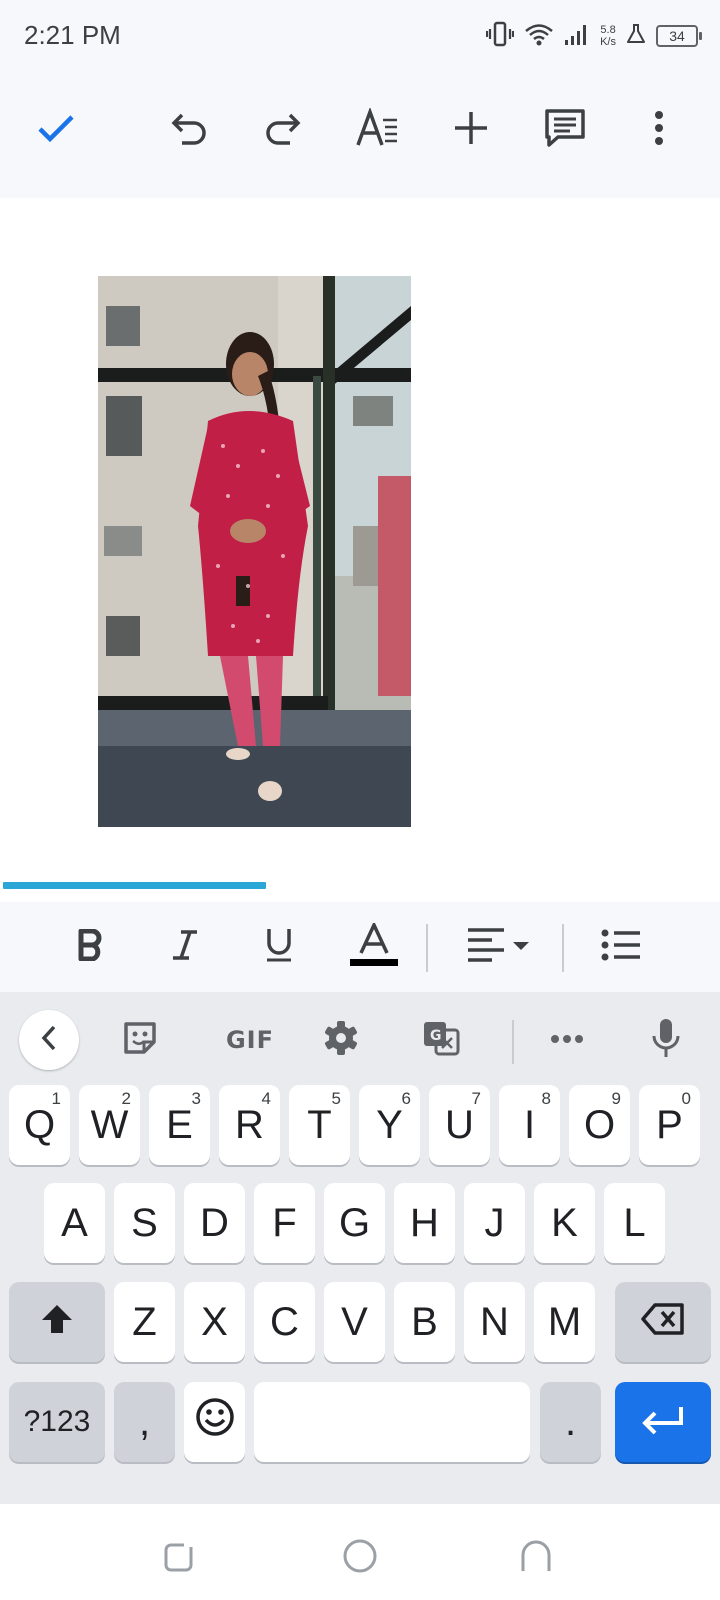 This screenshot has width=720, height=1600. I want to click on key-i: I8, so click(529, 1125).